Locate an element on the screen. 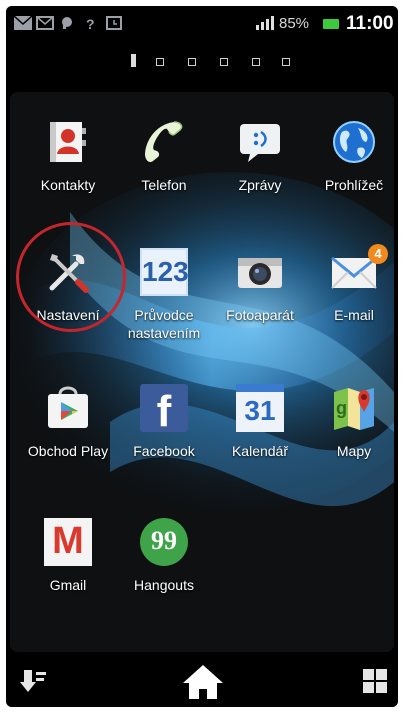 Image resolution: width=404 pixels, height=713 pixels. facebook-icon: f is located at coordinates (164, 408).